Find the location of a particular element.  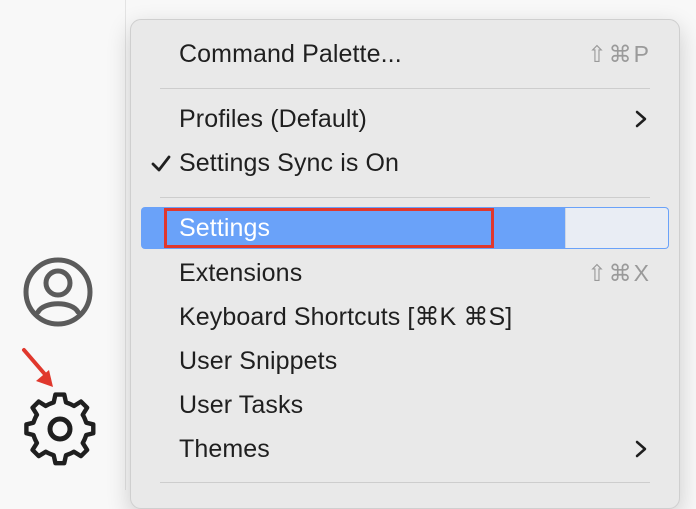

menu-item-settings: Settings is located at coordinates (405, 228).